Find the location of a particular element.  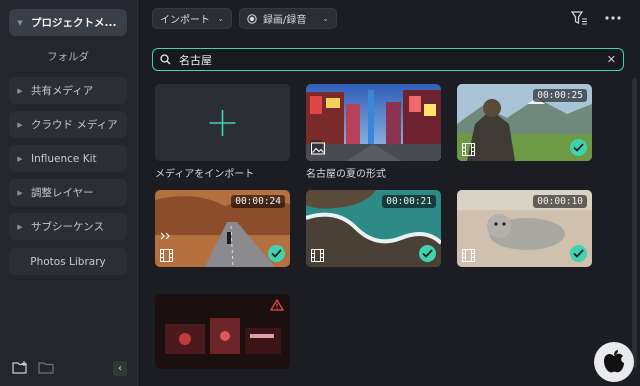

sidebar-item-cloud-media: ▶ クラウド メディア is located at coordinates (68, 124).